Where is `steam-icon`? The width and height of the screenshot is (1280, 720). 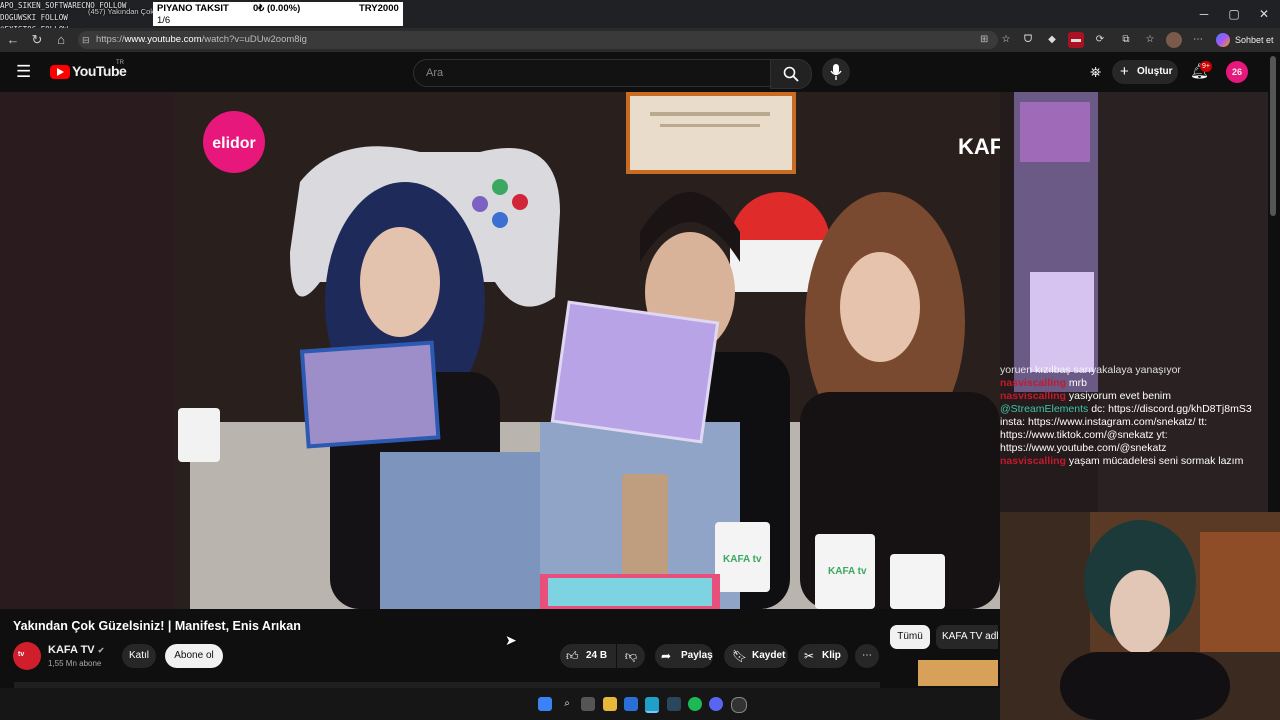
steam-icon is located at coordinates (674, 704).